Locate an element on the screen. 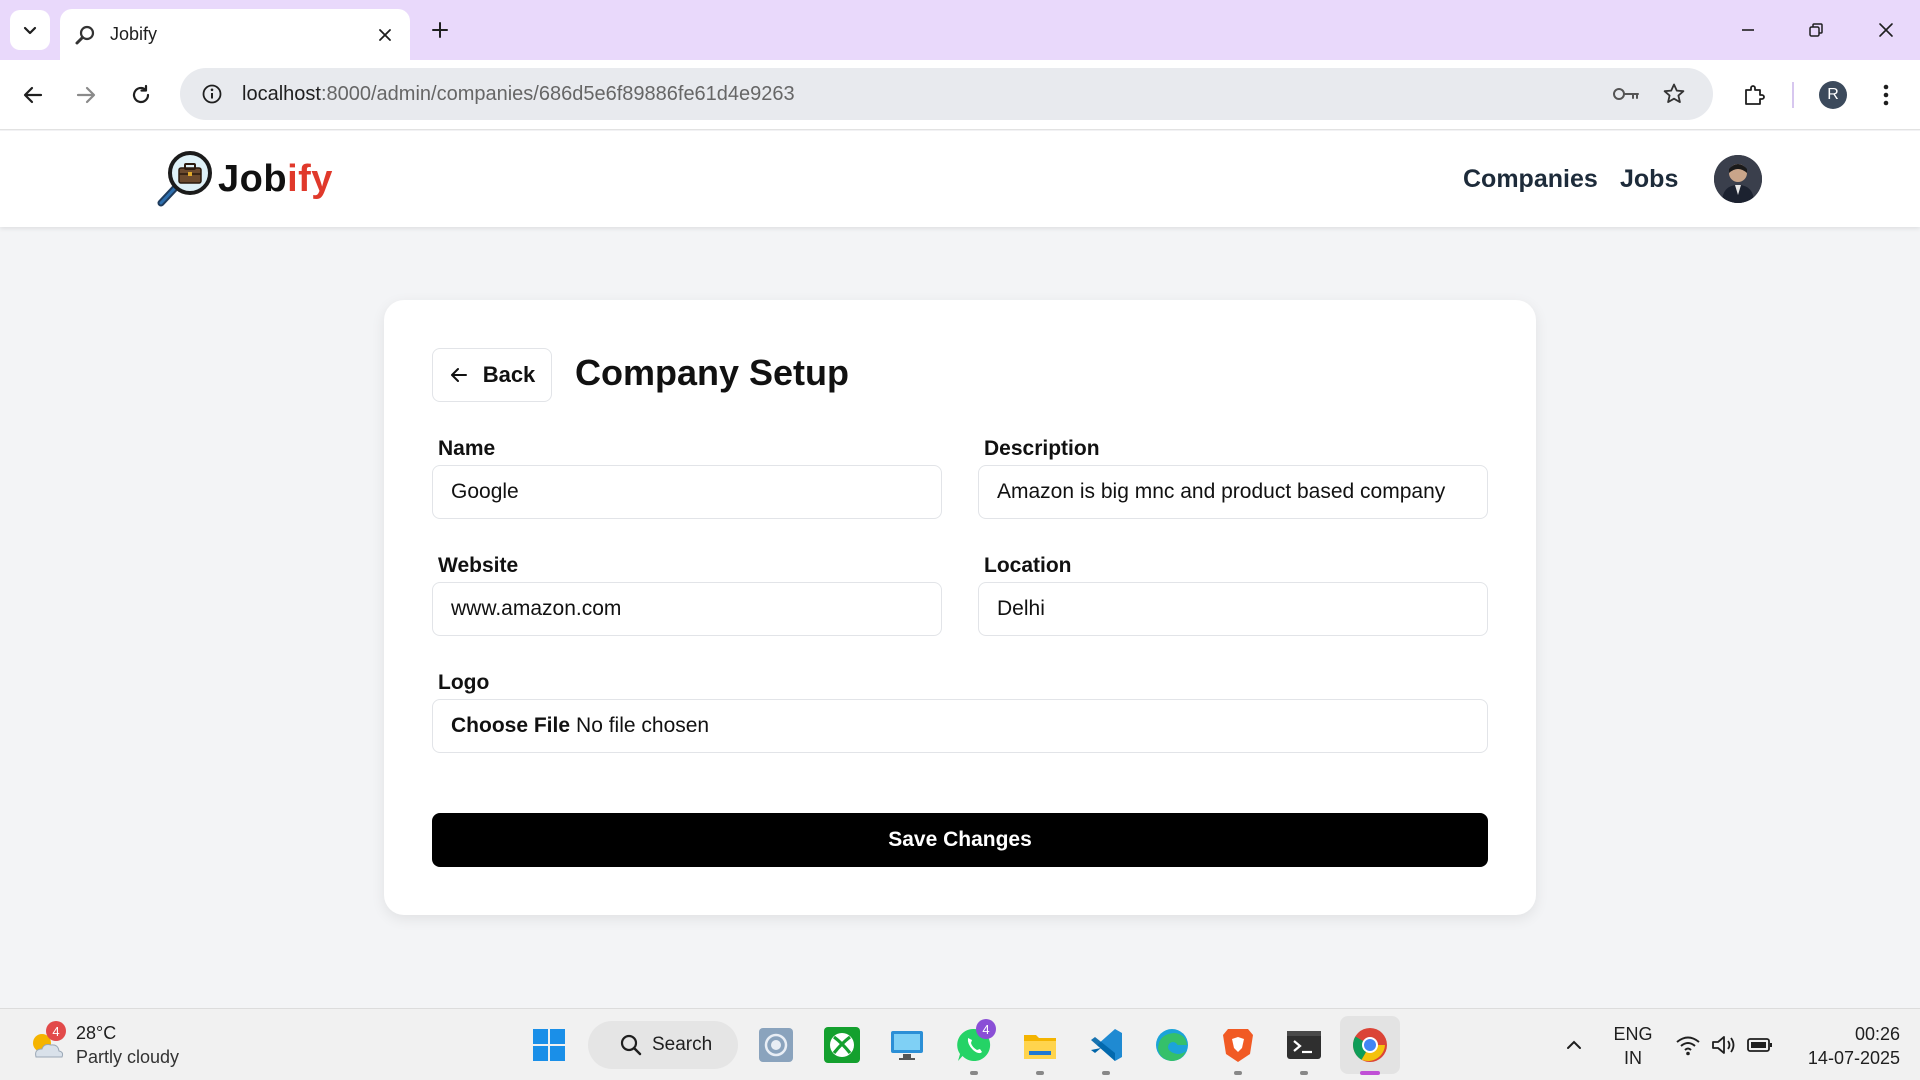  remote-desktop-icon is located at coordinates (907, 1045).